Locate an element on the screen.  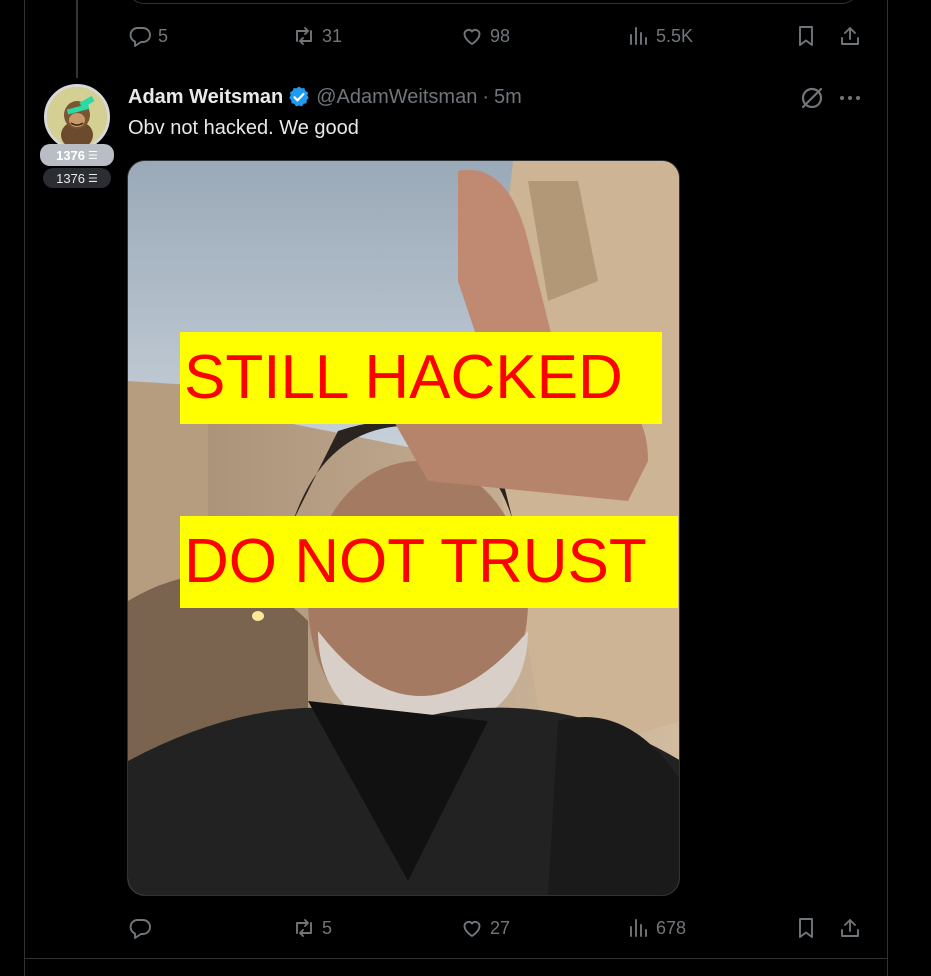
divider is located at coordinates (456, 958).